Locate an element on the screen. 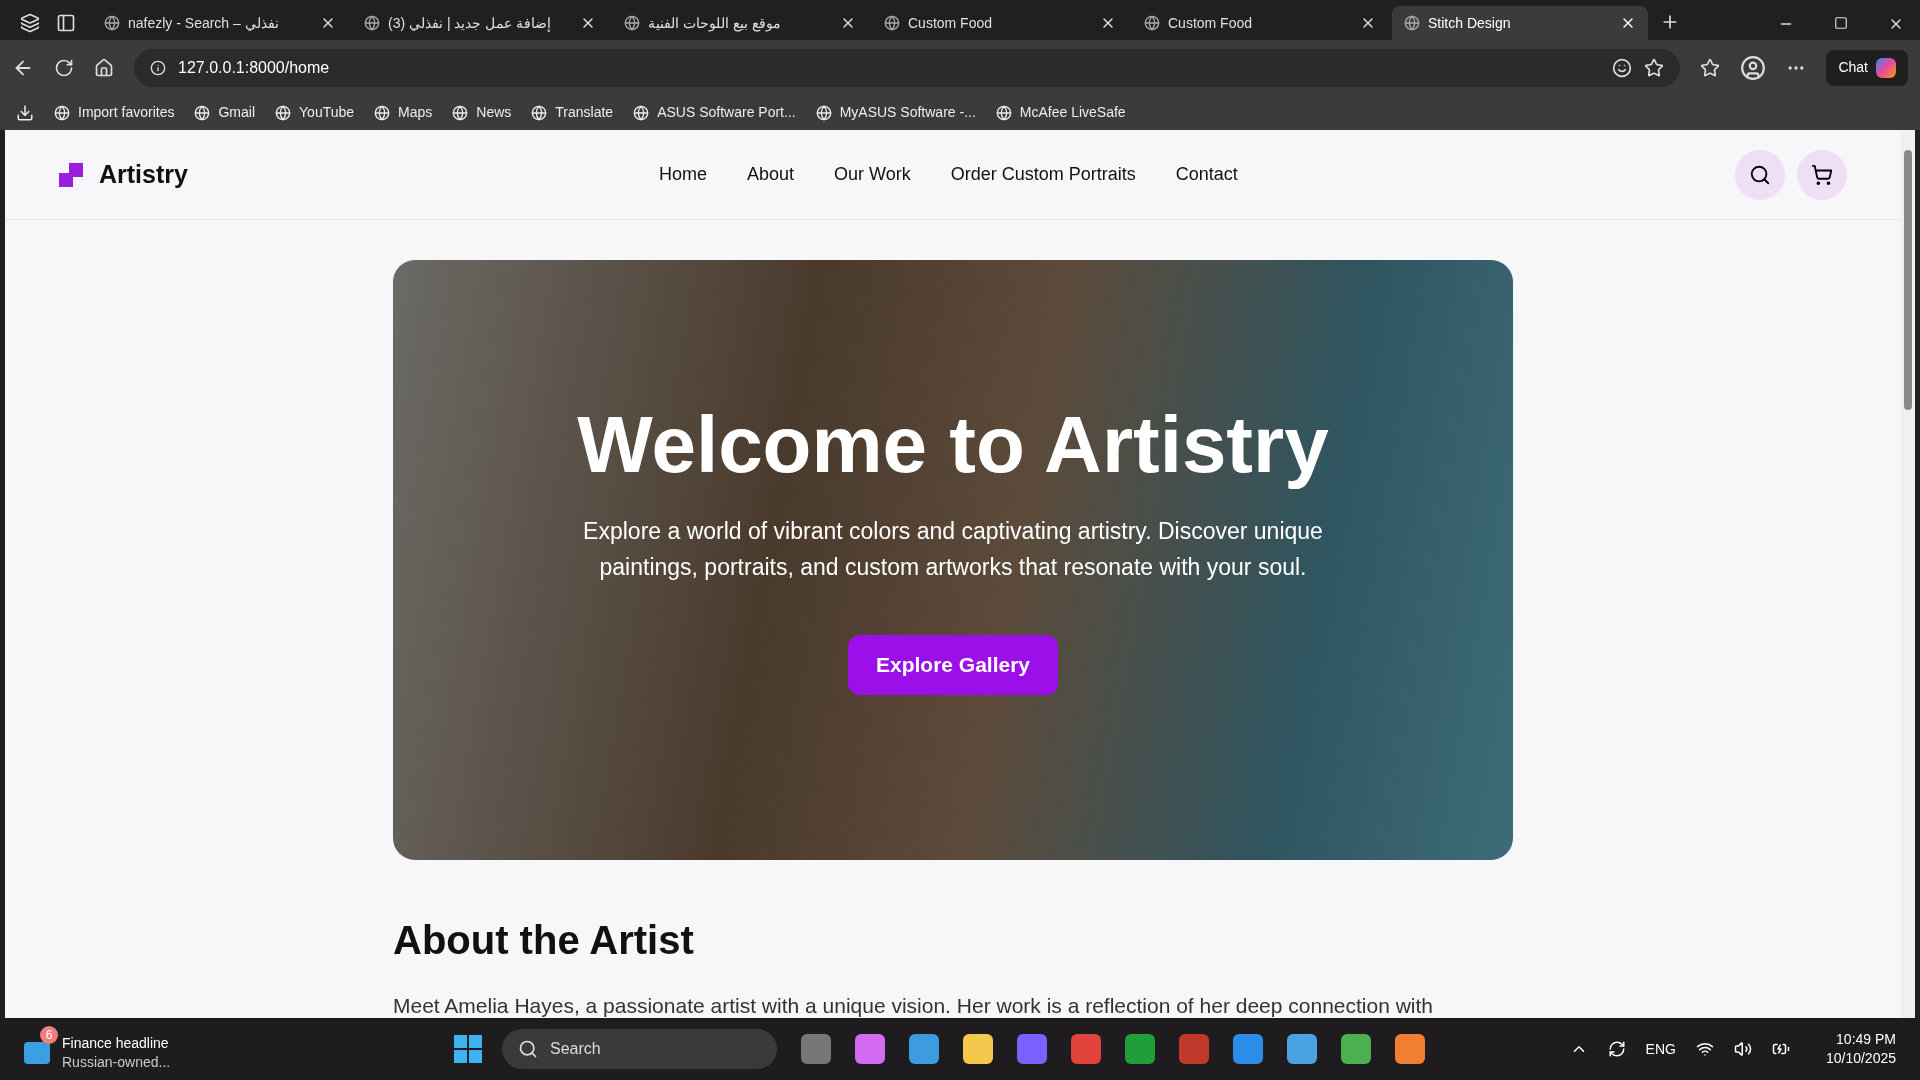  bookmark-item: Maps is located at coordinates (403, 112).